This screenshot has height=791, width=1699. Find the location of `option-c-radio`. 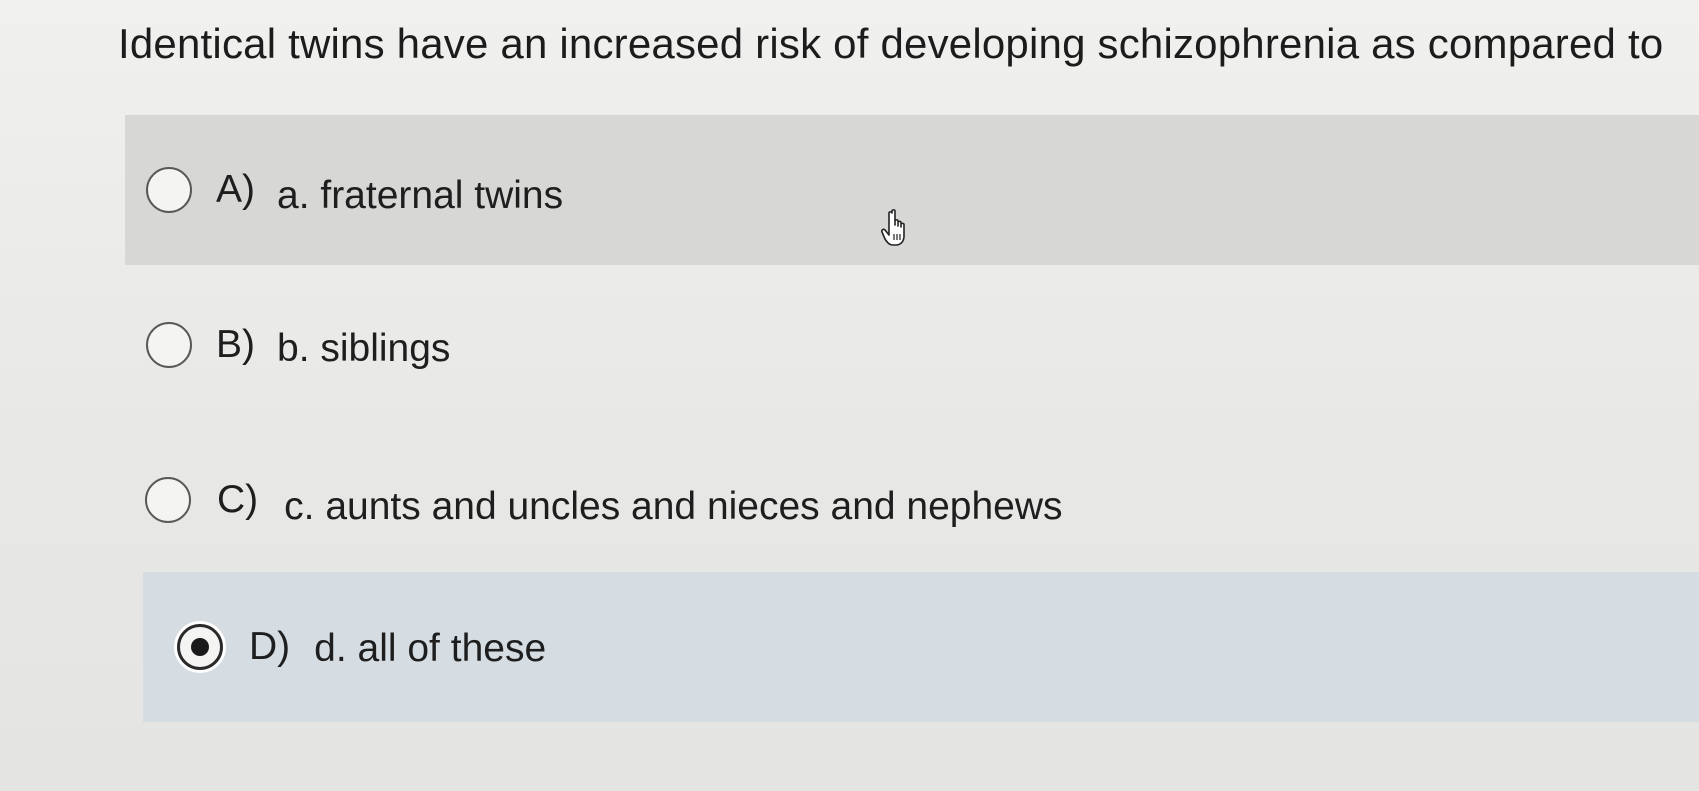

option-c-radio is located at coordinates (168, 500).